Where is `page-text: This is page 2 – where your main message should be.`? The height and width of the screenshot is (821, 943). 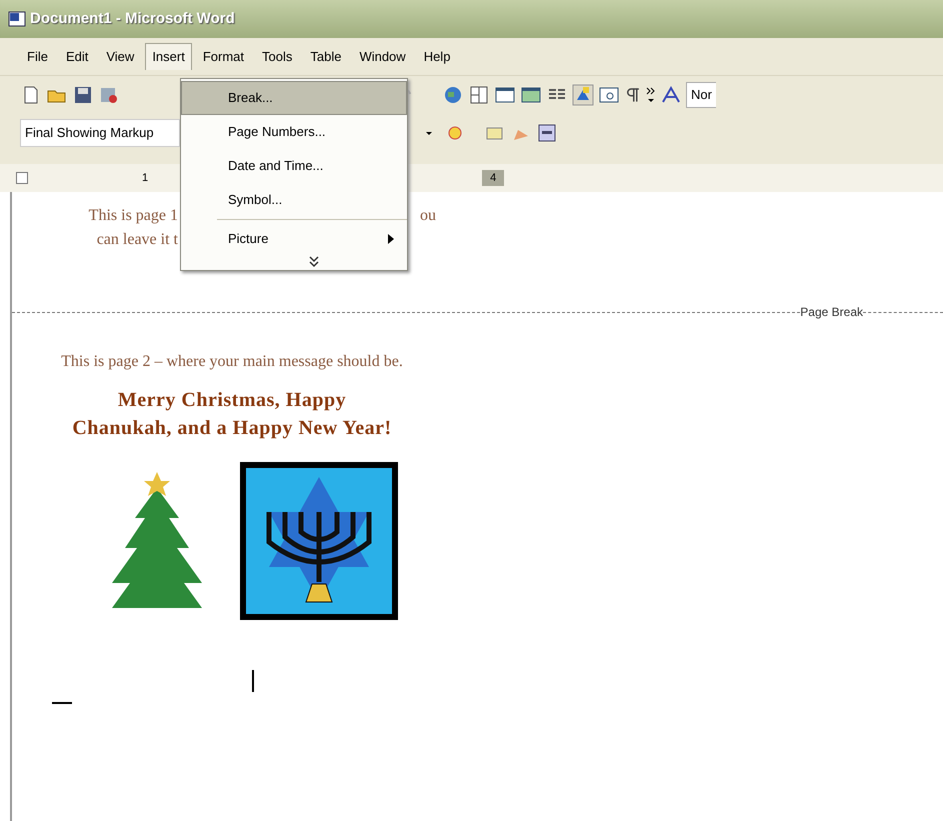
page-text: This is page 2 – where your main message should be. is located at coordinates (232, 362).